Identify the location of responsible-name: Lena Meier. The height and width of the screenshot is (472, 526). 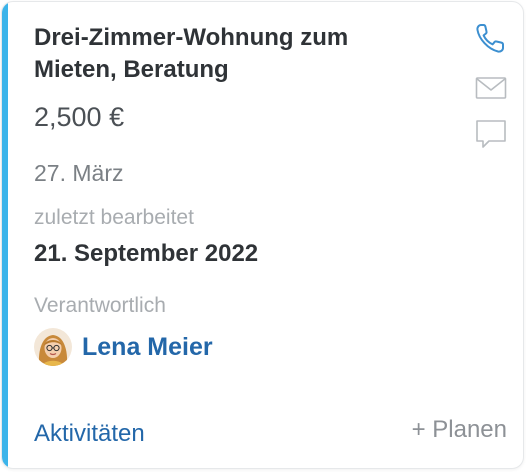
(147, 347).